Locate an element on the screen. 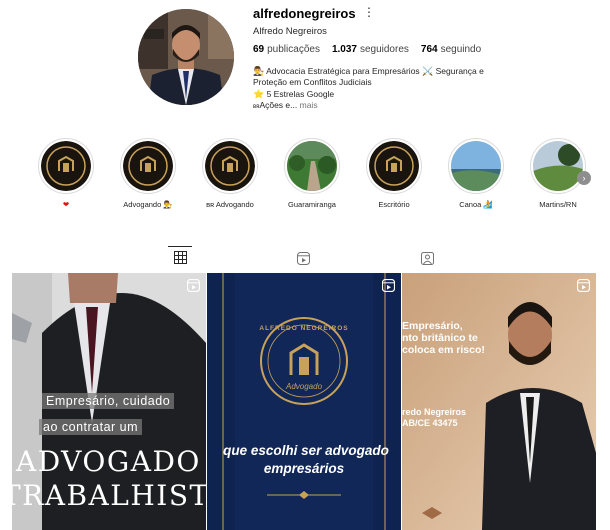 This screenshot has width=610, height=530. post-headline: TRABALHISTA is located at coordinates (109, 495).